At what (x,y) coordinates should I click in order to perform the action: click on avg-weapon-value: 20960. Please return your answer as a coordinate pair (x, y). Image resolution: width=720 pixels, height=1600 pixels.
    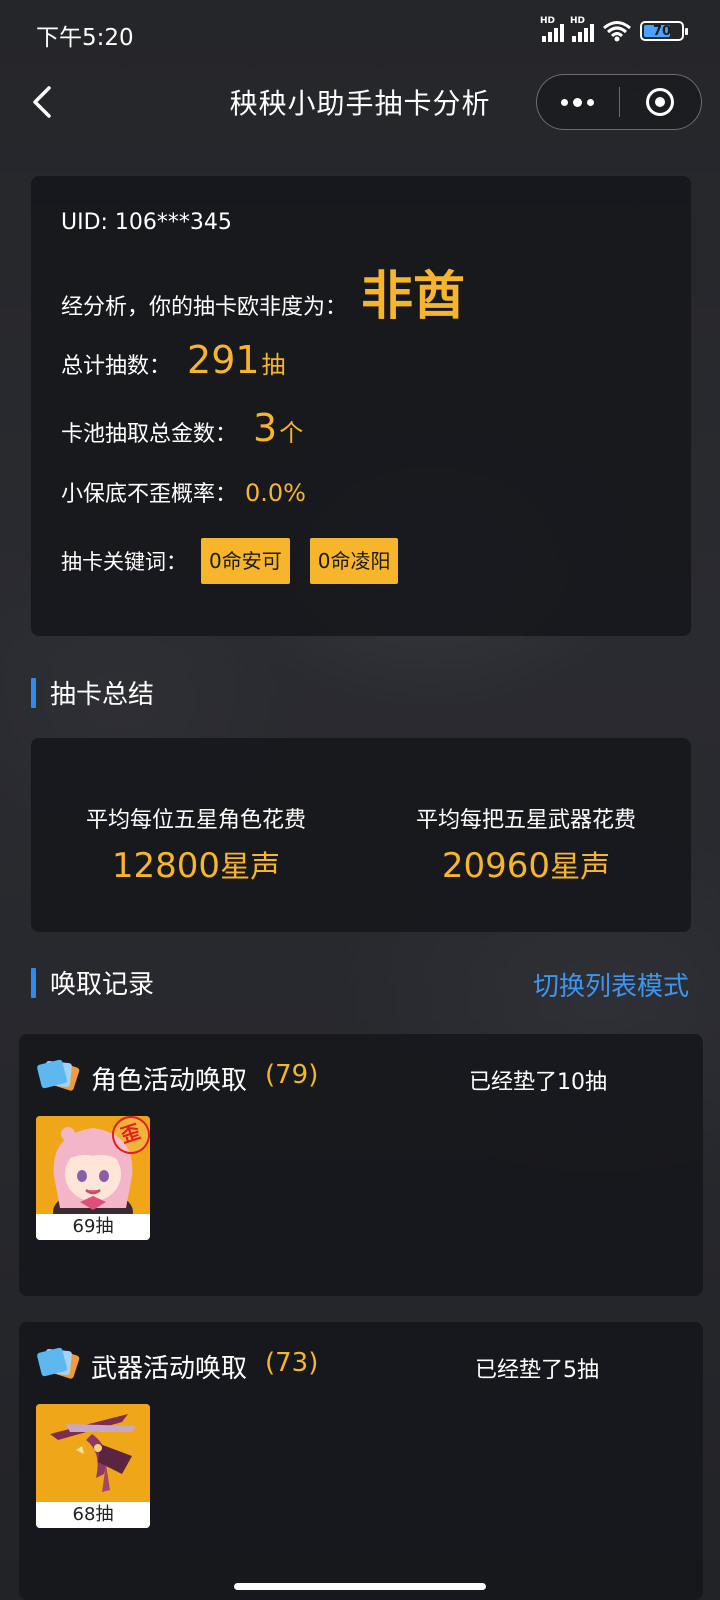
    Looking at the image, I should click on (496, 866).